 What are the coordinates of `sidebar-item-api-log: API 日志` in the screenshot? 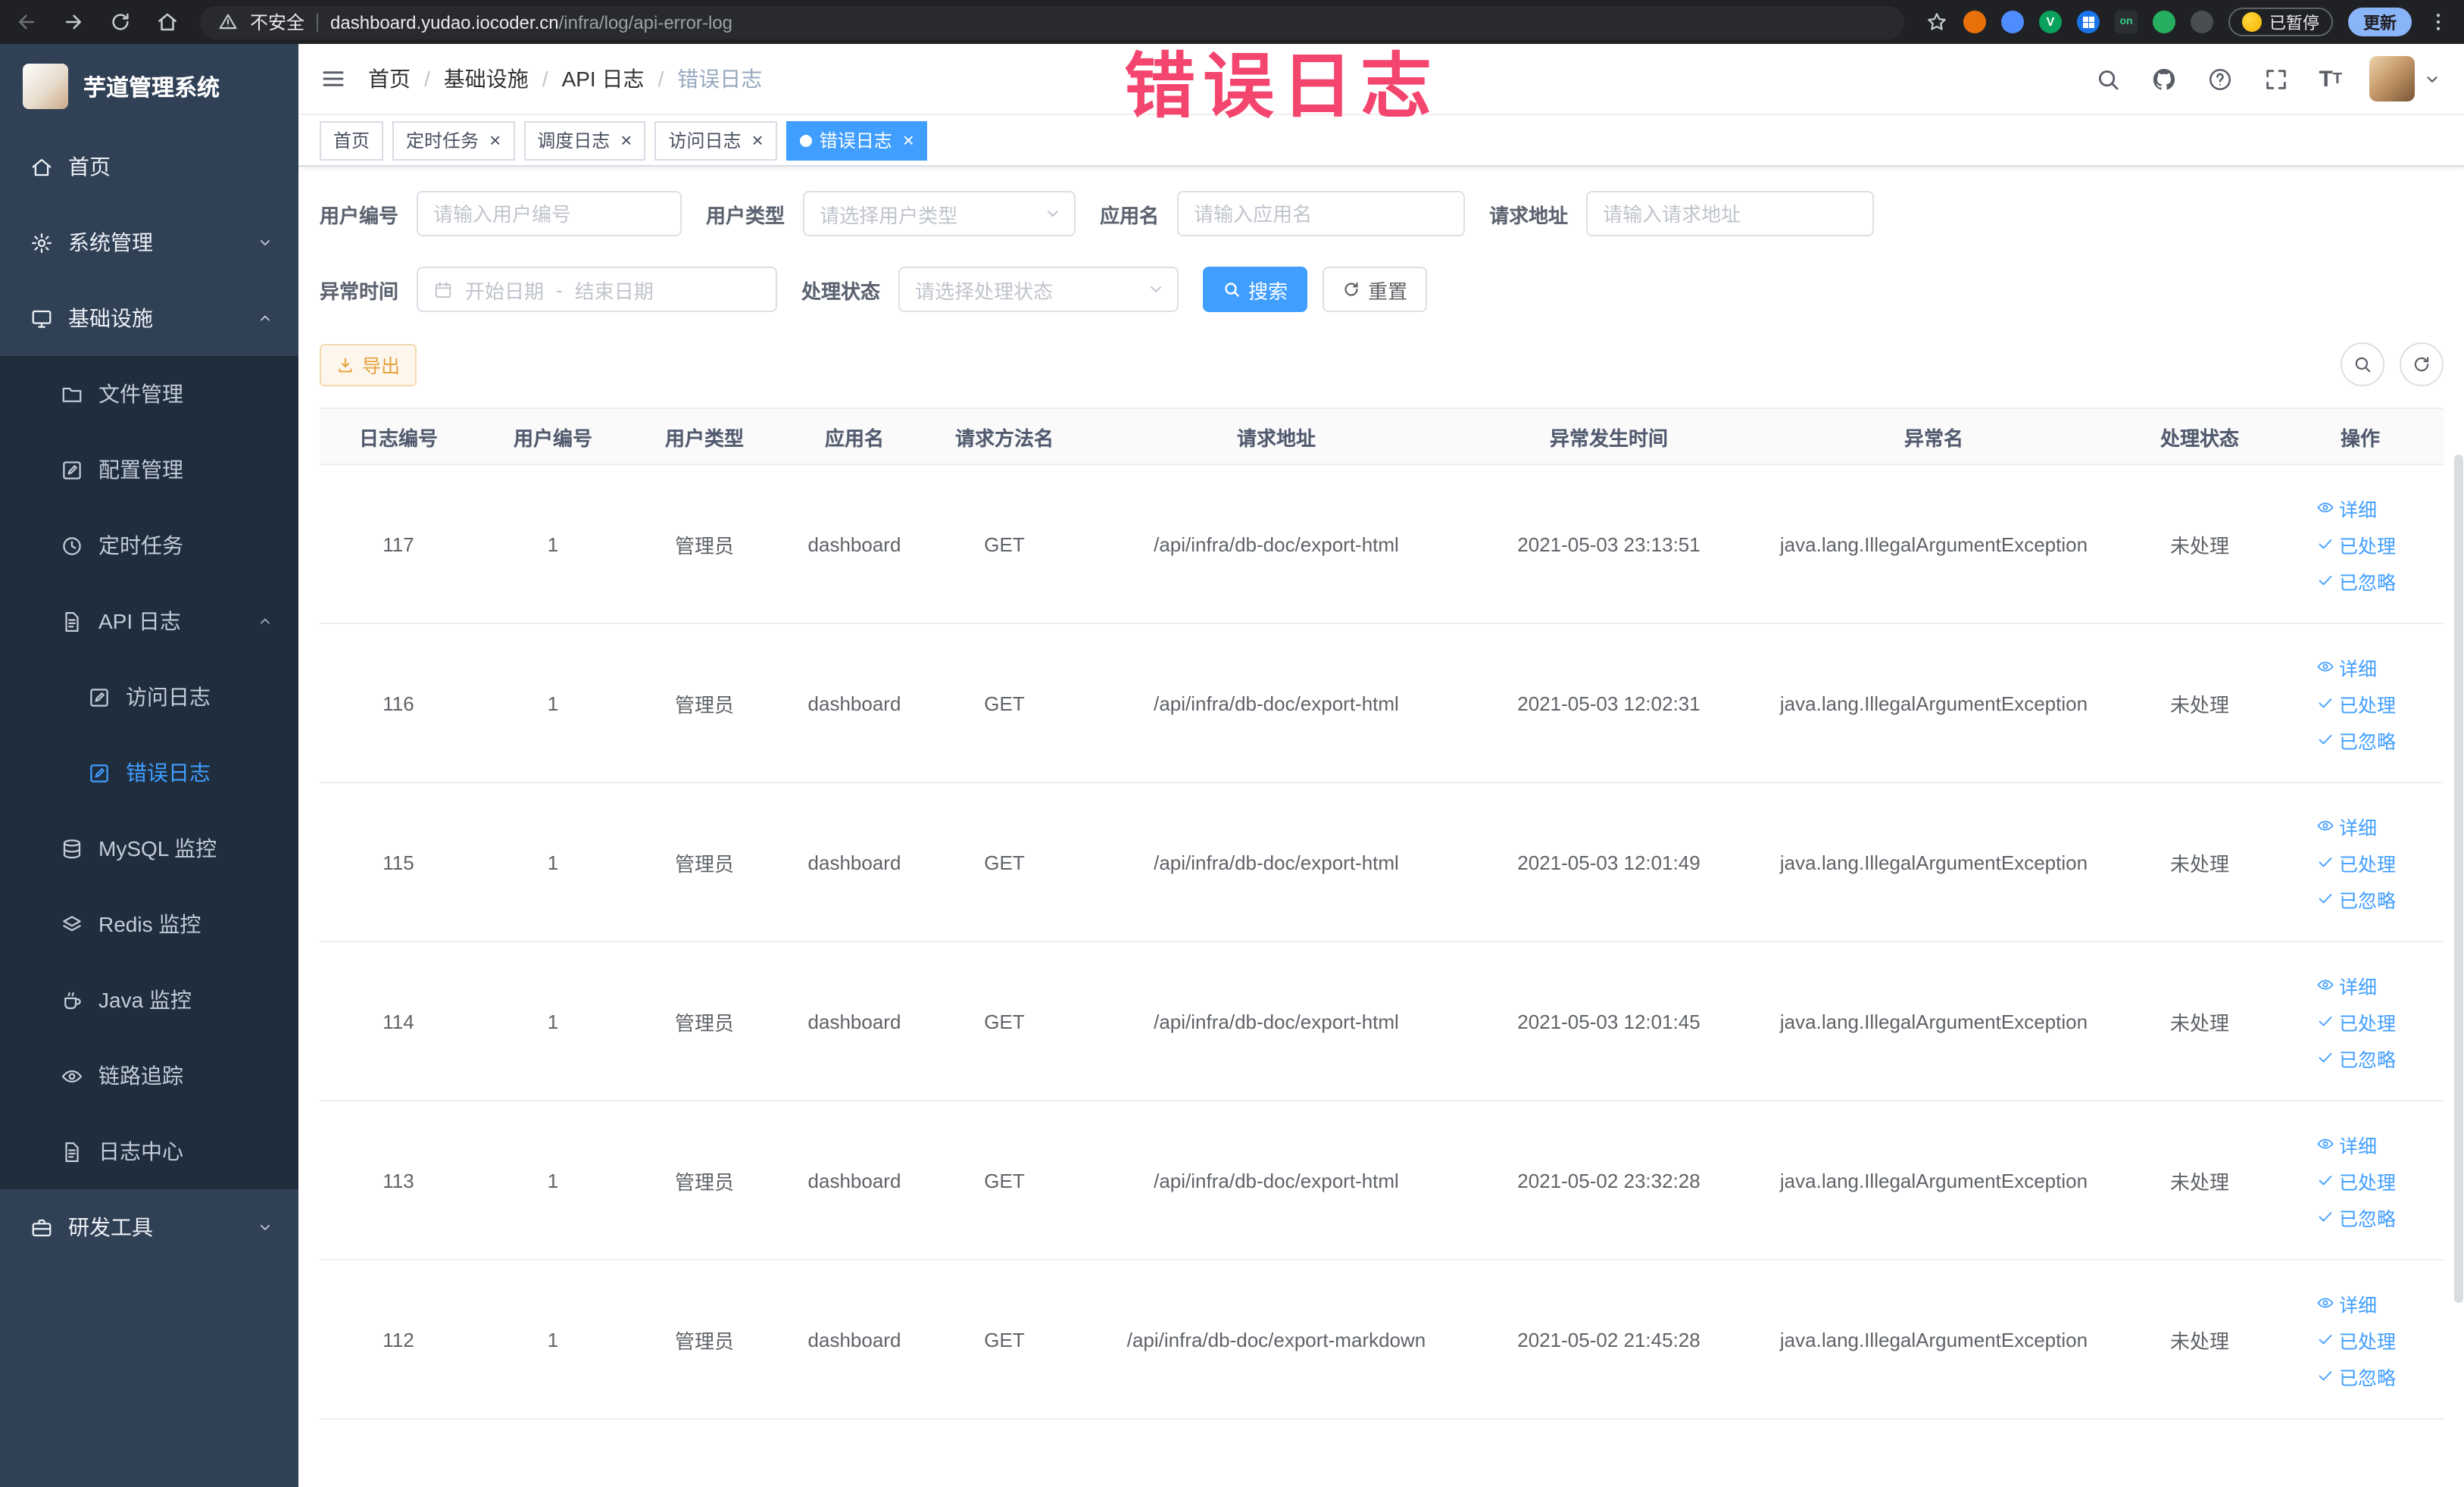 It's located at (149, 621).